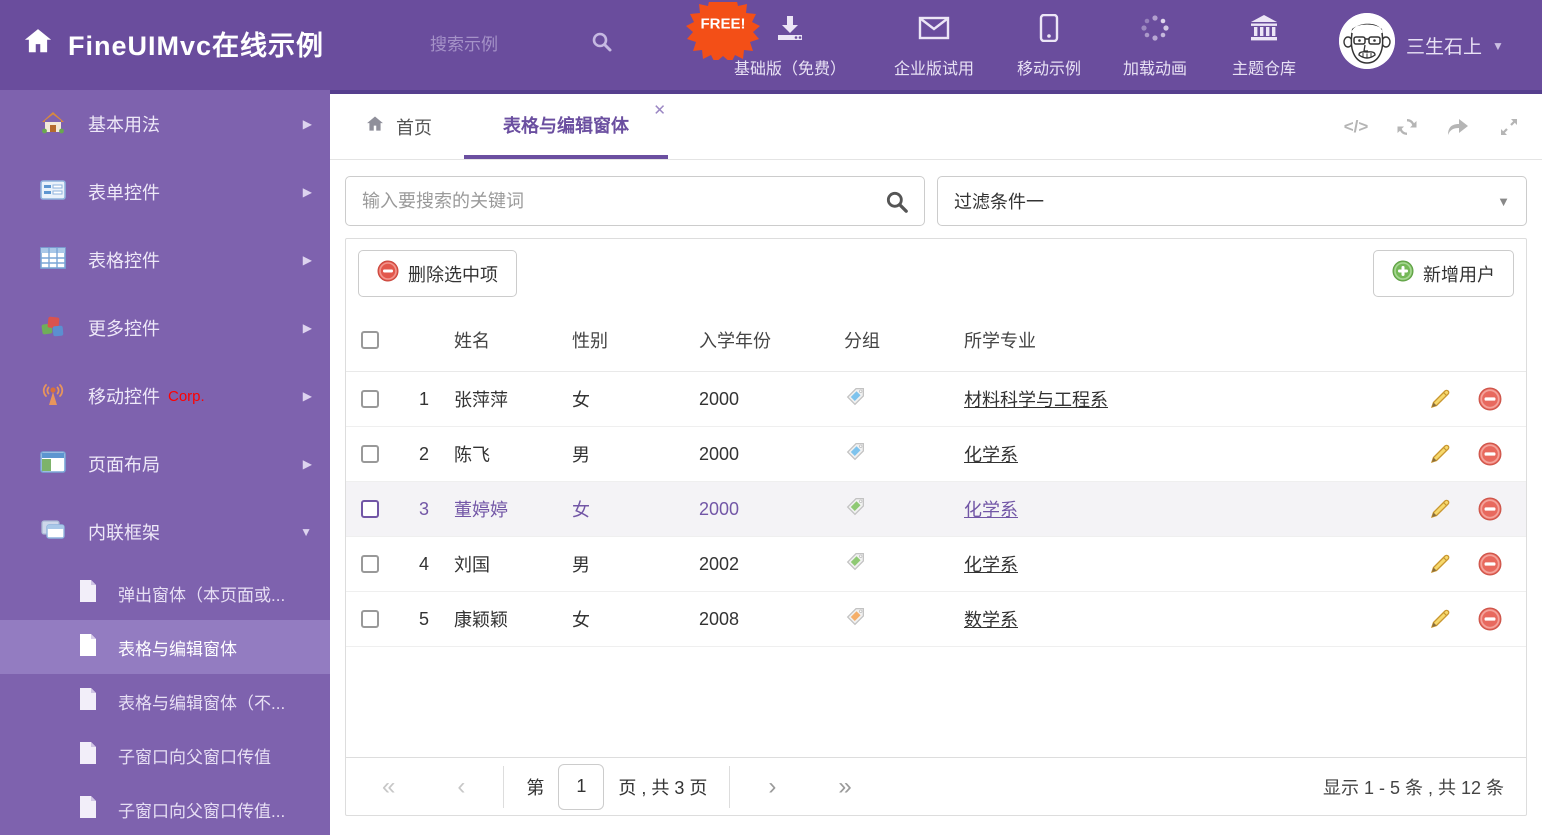 The width and height of the screenshot is (1542, 835). What do you see at coordinates (398, 126) in the screenshot?
I see `tab-home: 首页` at bounding box center [398, 126].